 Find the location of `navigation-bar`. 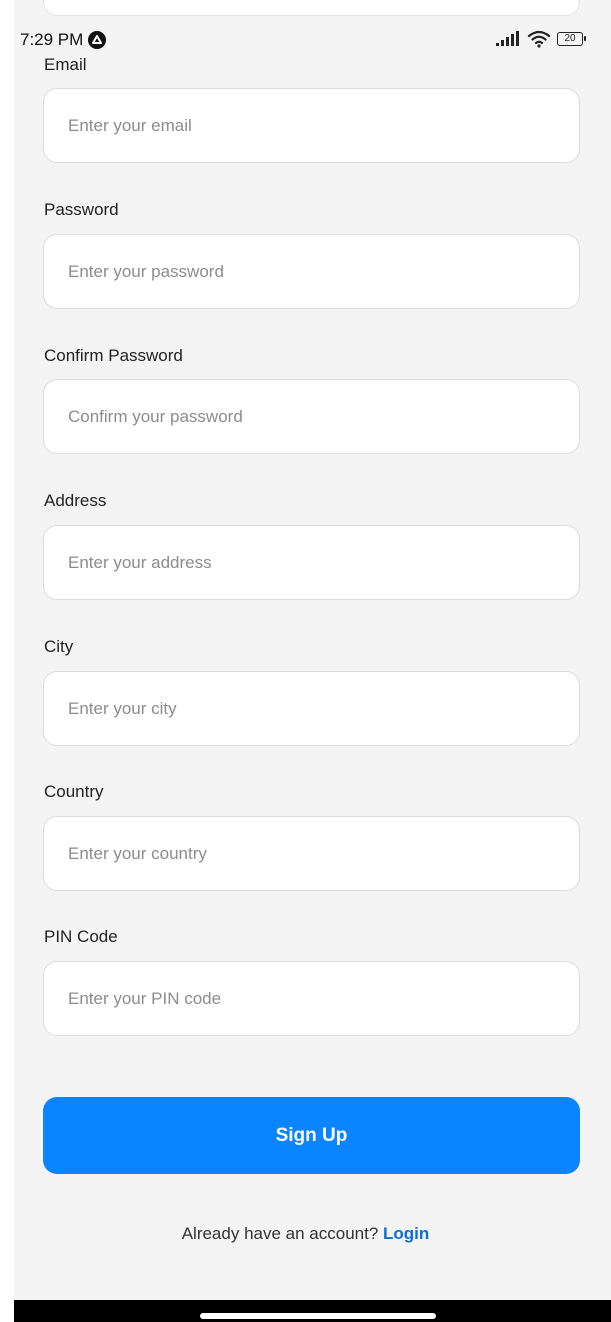

navigation-bar is located at coordinates (312, 1311).